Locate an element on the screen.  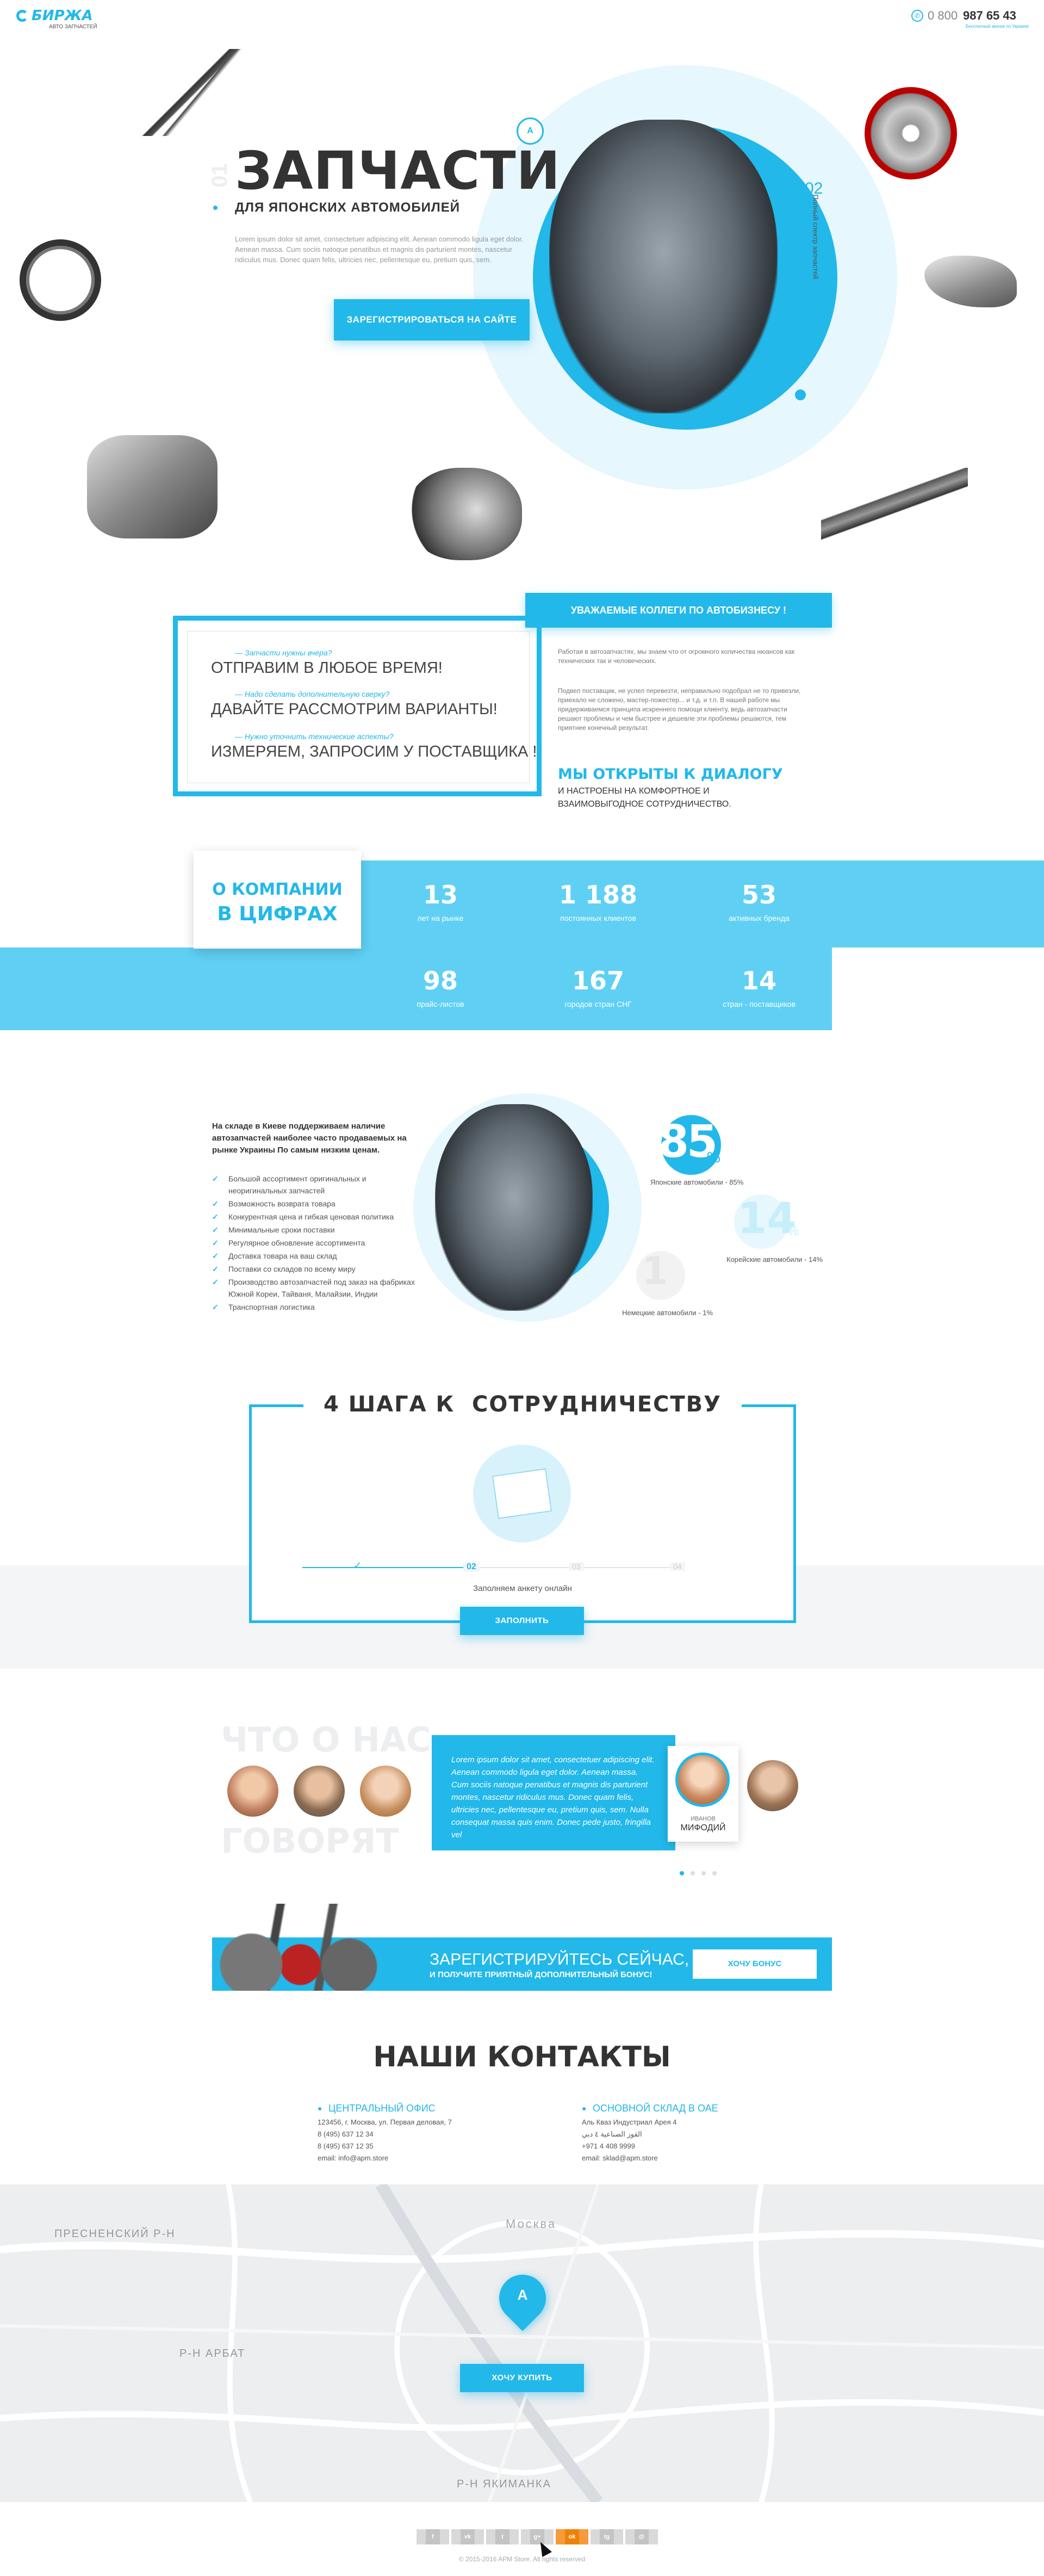
vk-icon: vk is located at coordinates (468, 2536).